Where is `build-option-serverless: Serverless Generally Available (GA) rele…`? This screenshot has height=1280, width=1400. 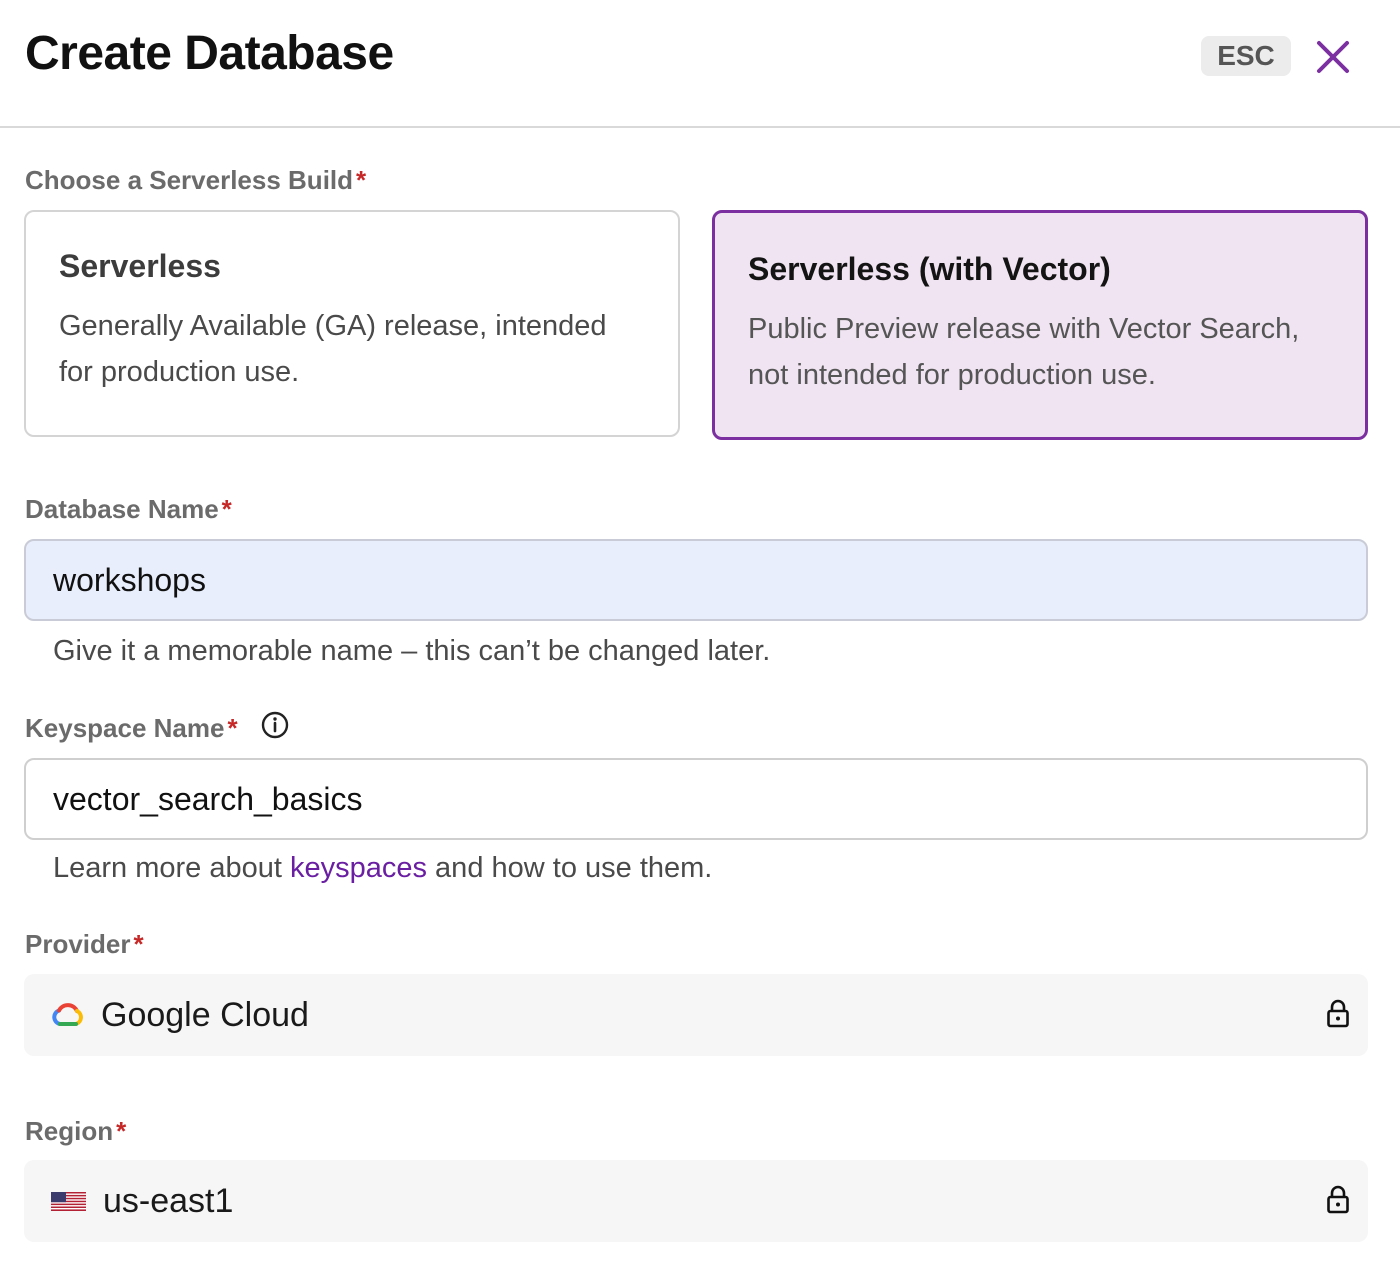
build-option-serverless: Serverless Generally Available (GA) rele… is located at coordinates (352, 323).